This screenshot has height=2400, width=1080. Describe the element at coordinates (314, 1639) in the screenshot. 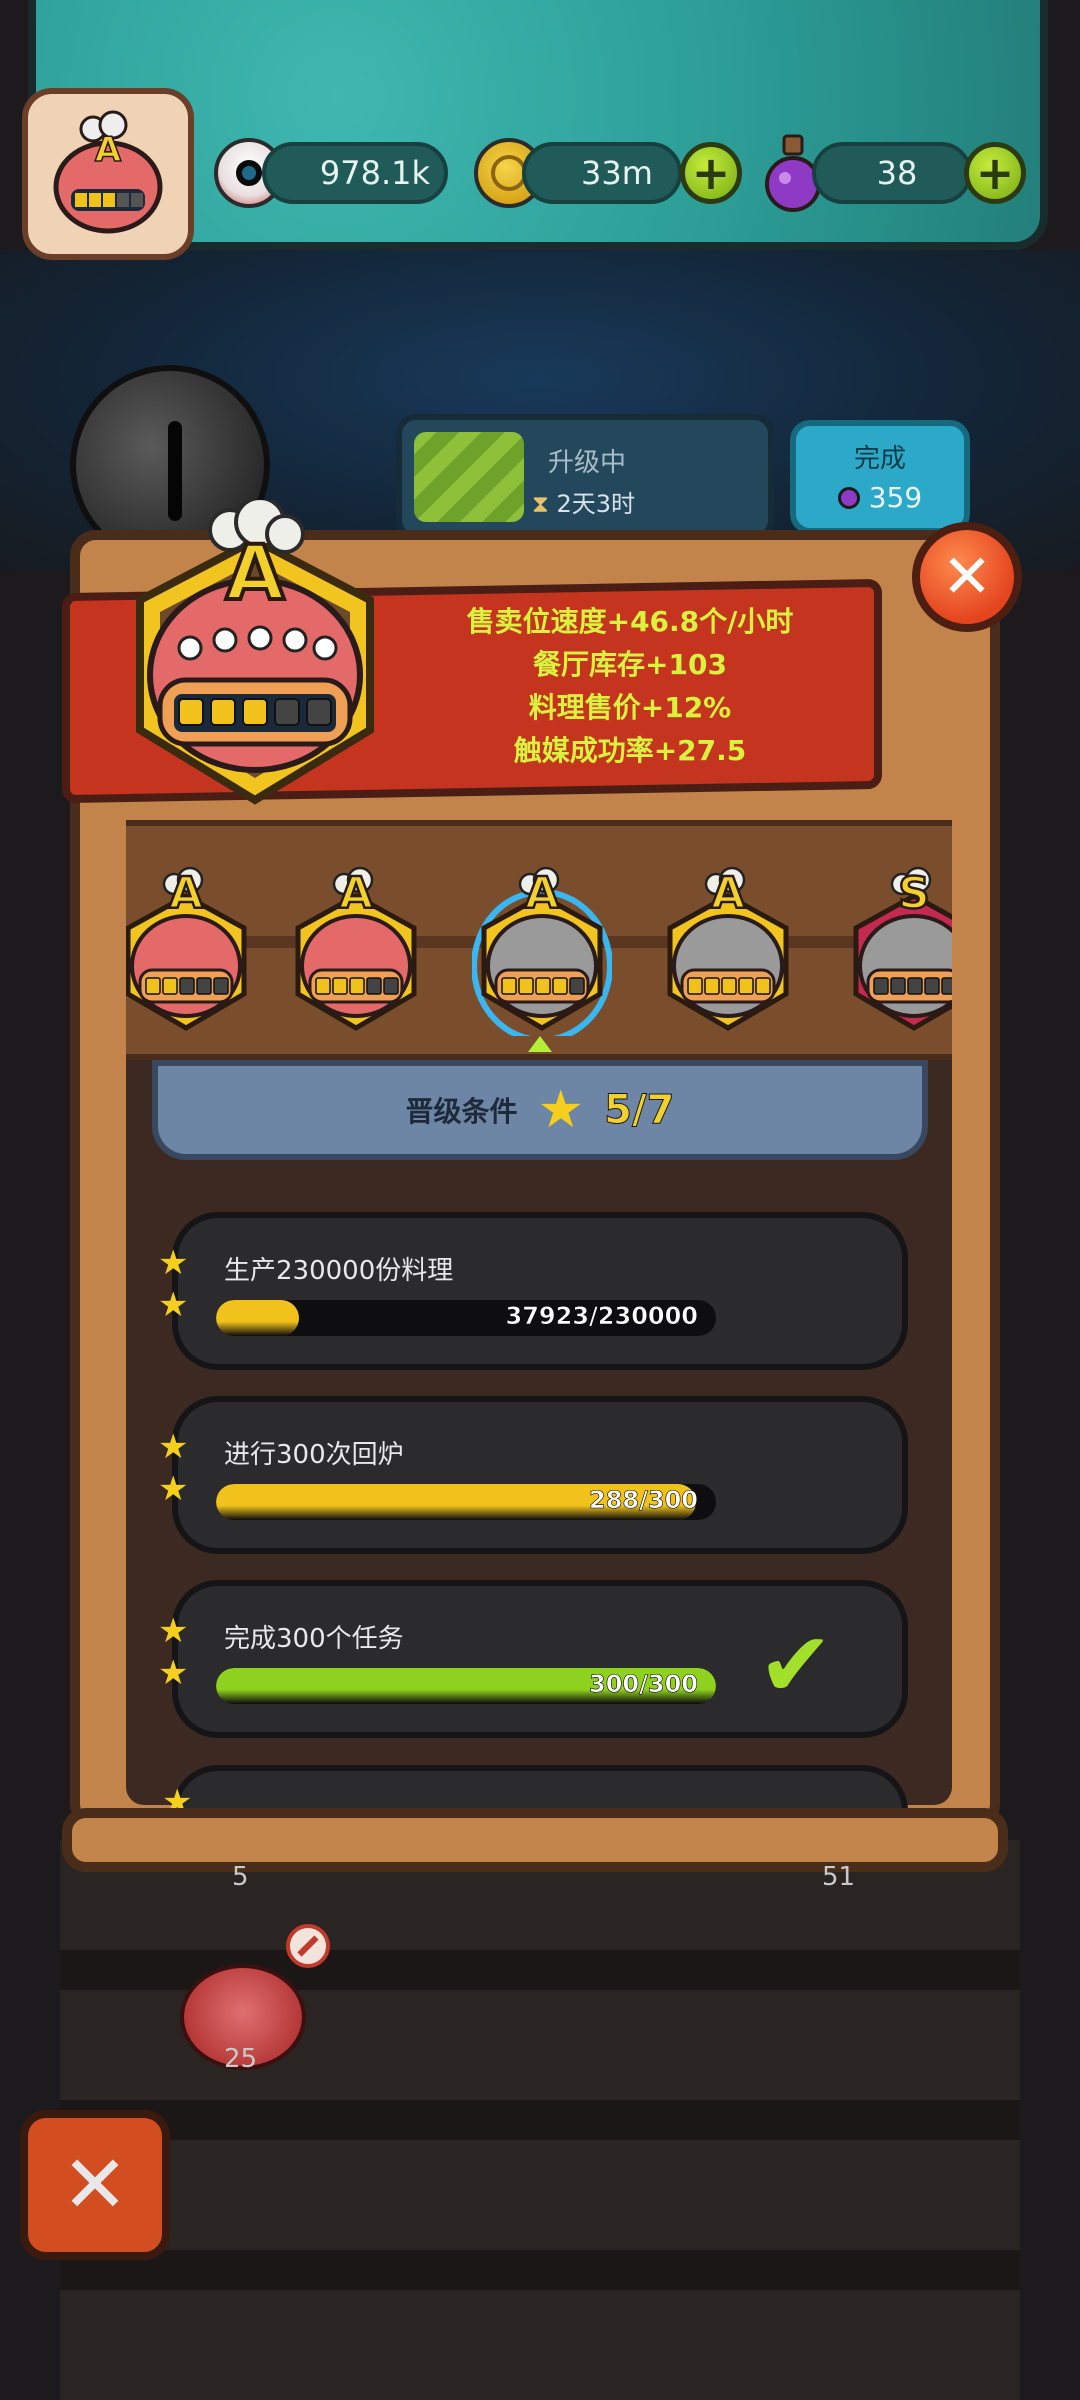

I see `condition-title: 完成300个任务` at that location.